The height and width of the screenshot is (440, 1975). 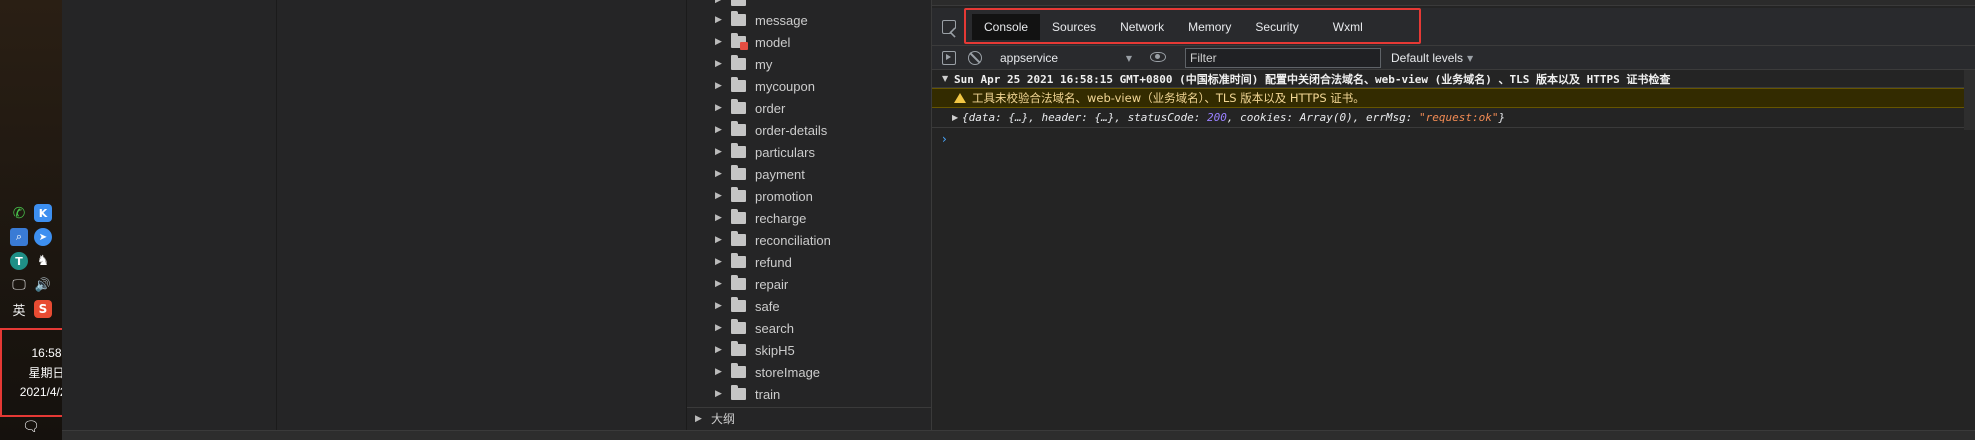 I want to click on execution-context-select: appservice ▼, so click(x=1066, y=58).